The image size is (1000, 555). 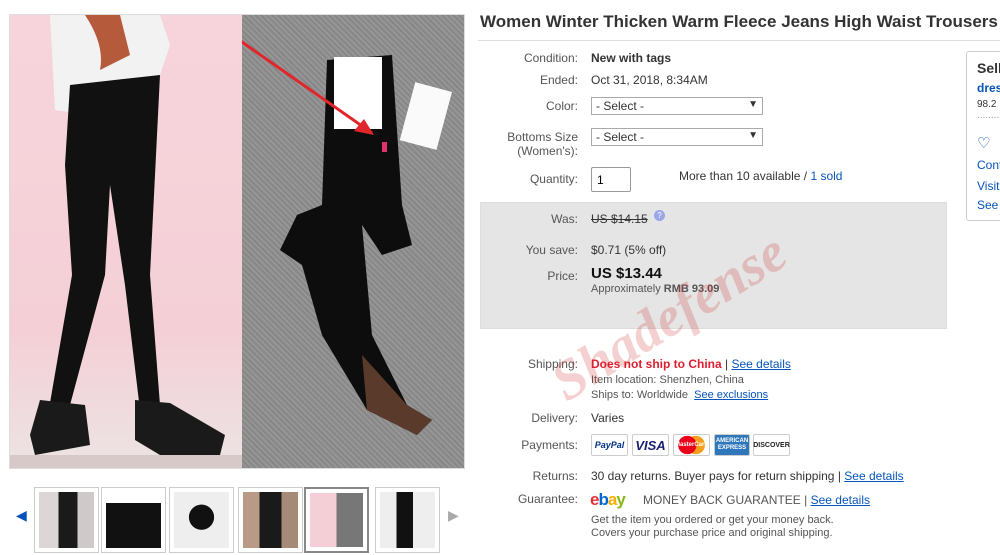 I want to click on shipping-line: Does not ship to China | See details, so click(x=691, y=364).